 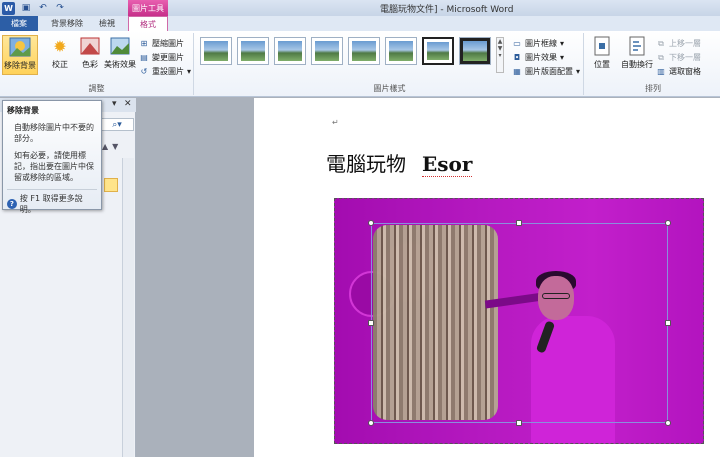 I want to click on word-icon: W, so click(x=8, y=8).